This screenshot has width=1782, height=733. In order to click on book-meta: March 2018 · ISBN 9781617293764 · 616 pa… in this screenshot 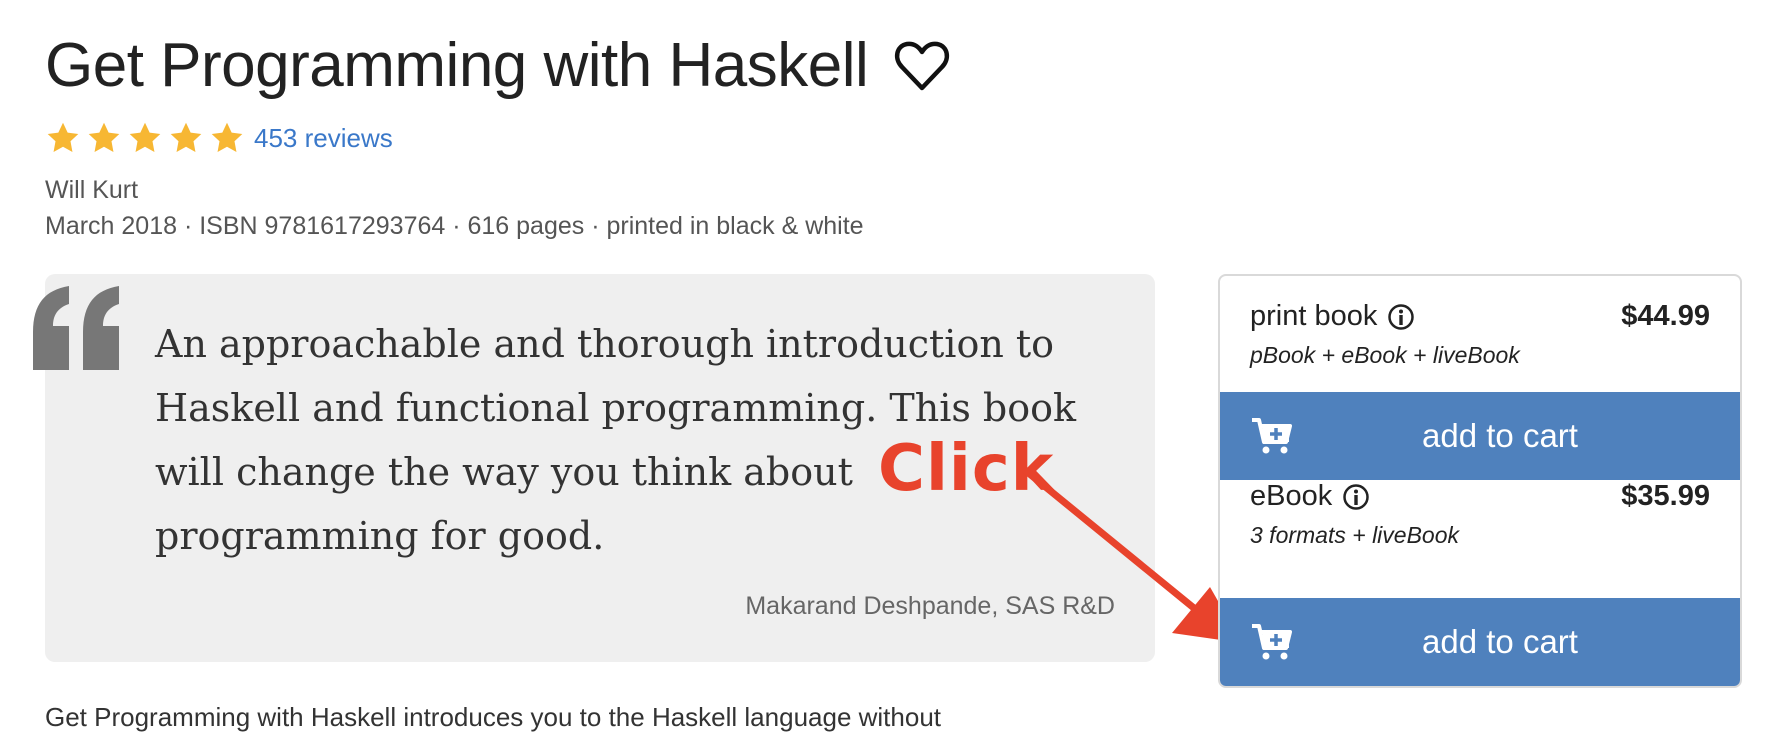, I will do `click(454, 226)`.